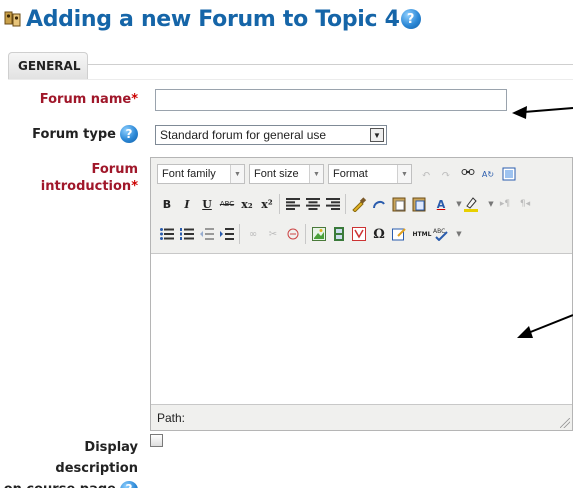 The image size is (573, 488). I want to click on editor-path-bar: Path:, so click(361, 417).